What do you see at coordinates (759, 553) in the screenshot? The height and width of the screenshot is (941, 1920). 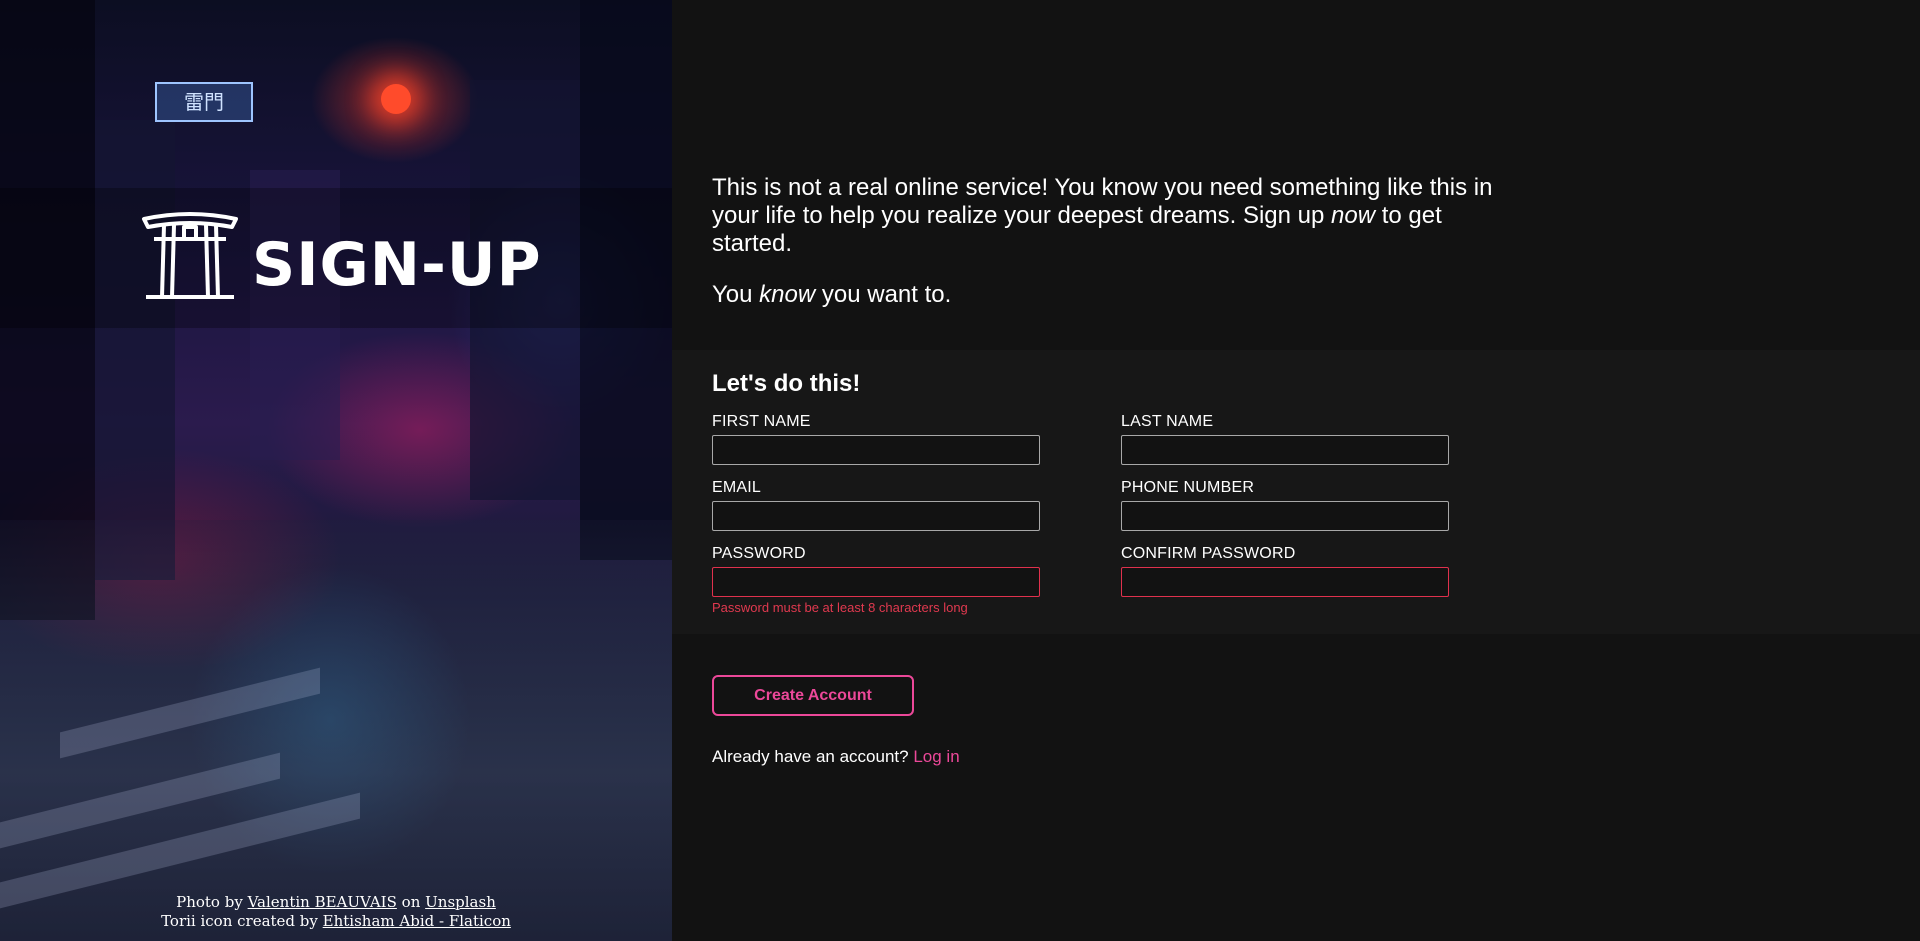 I see `password-label: PASSWORD` at bounding box center [759, 553].